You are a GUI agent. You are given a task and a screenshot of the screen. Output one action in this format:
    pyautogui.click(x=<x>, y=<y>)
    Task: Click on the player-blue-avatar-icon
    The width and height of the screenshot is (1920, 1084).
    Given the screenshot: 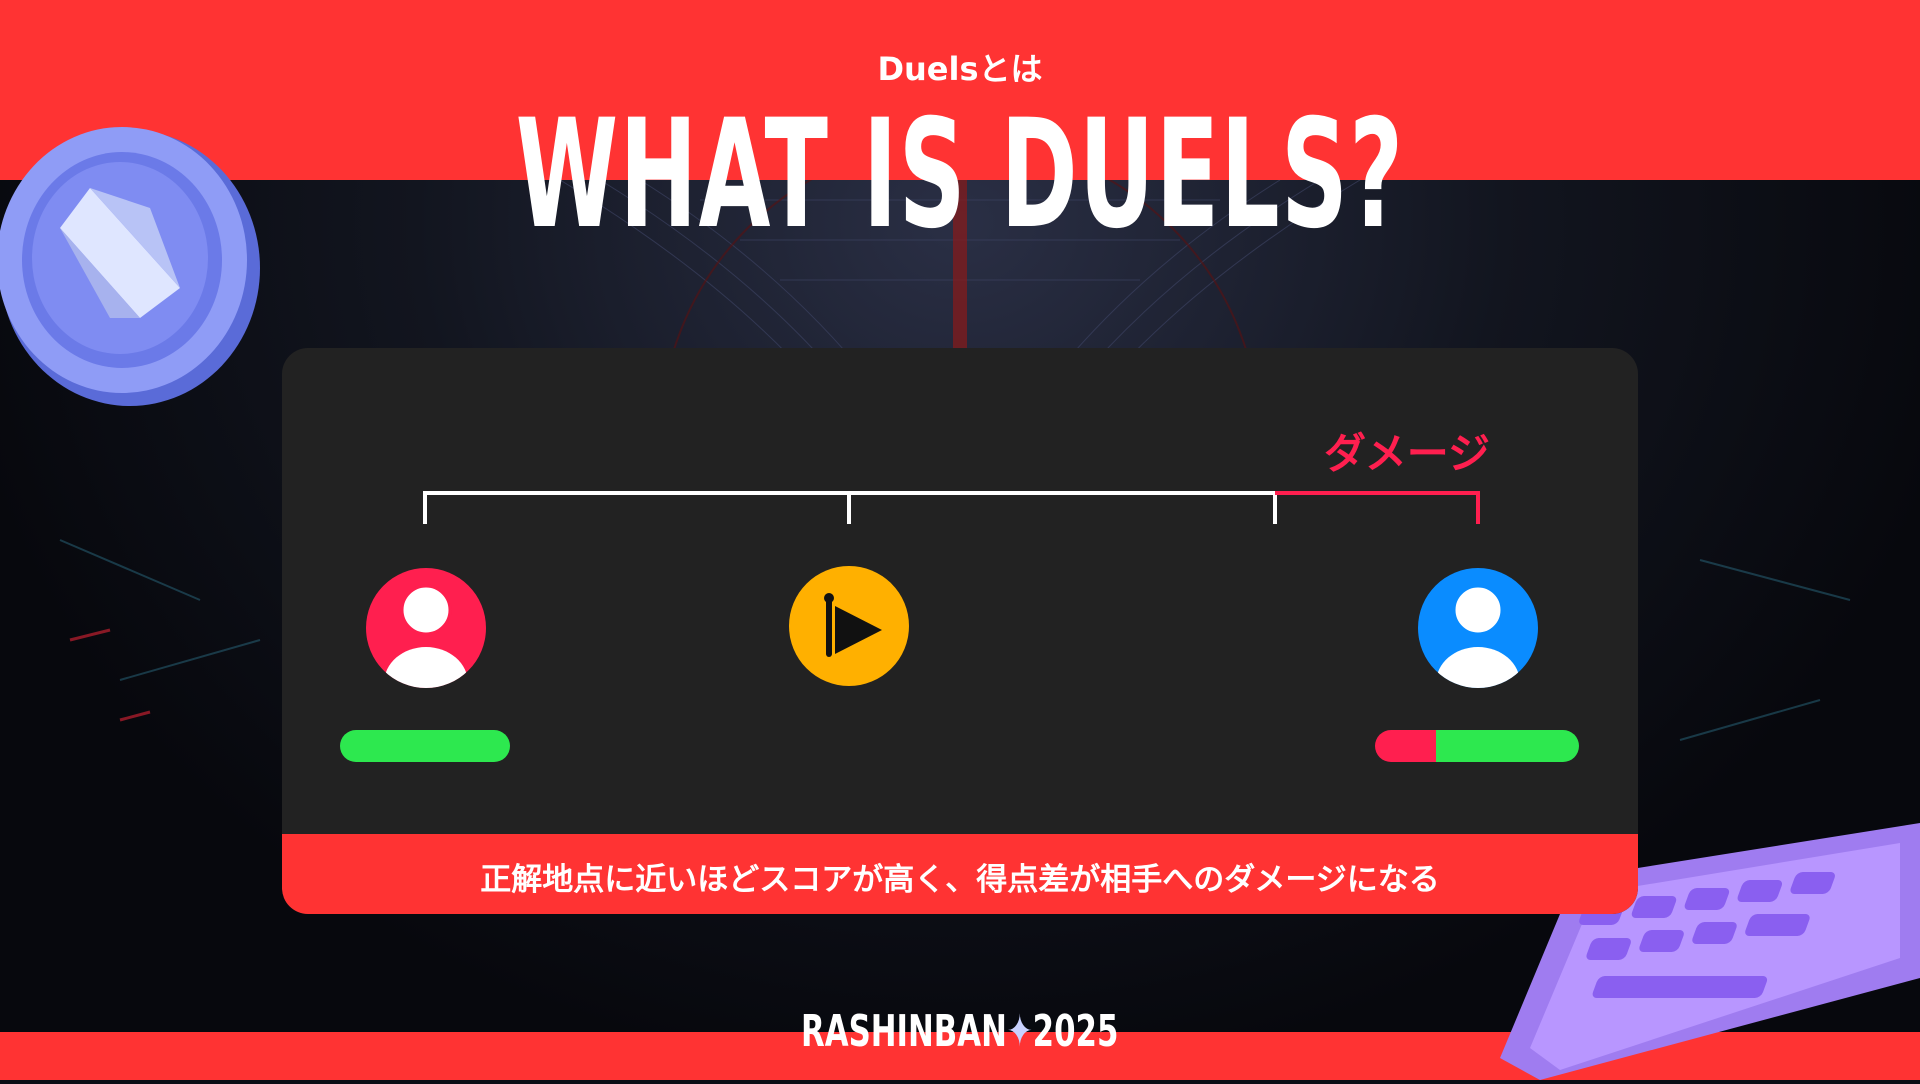 What is the action you would take?
    pyautogui.click(x=1478, y=628)
    